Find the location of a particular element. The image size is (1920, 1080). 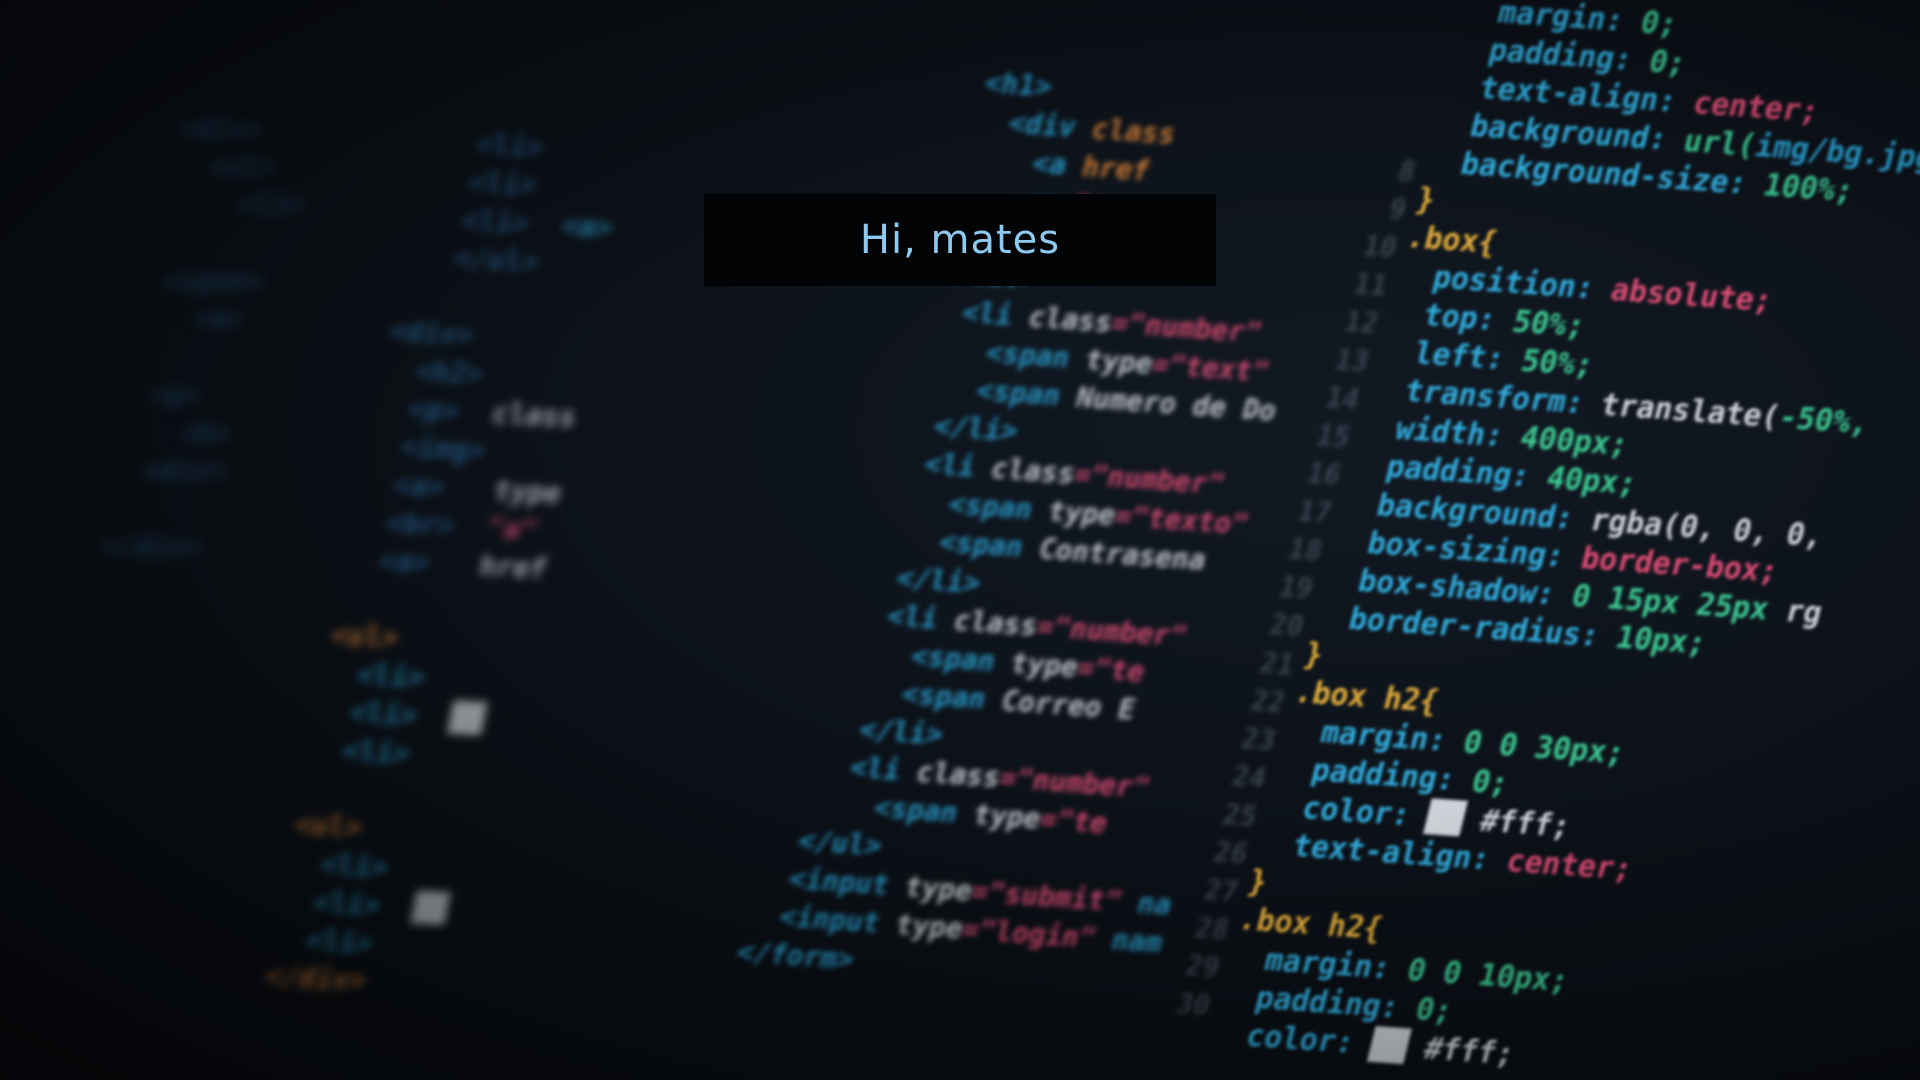

subtitle-caption: Hi, mates is located at coordinates (960, 240).